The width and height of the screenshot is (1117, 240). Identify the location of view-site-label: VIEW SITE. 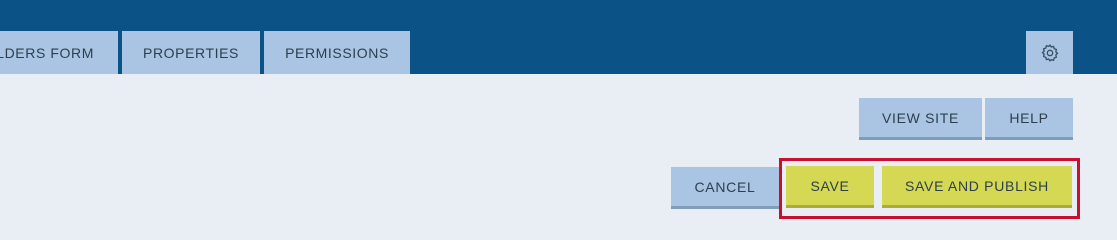
(920, 117).